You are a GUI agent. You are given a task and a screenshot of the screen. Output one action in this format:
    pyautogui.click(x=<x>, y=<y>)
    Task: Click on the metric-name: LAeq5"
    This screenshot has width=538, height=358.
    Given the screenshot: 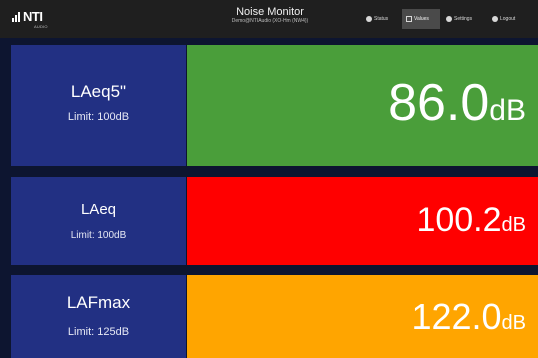 What is the action you would take?
    pyautogui.click(x=98, y=91)
    